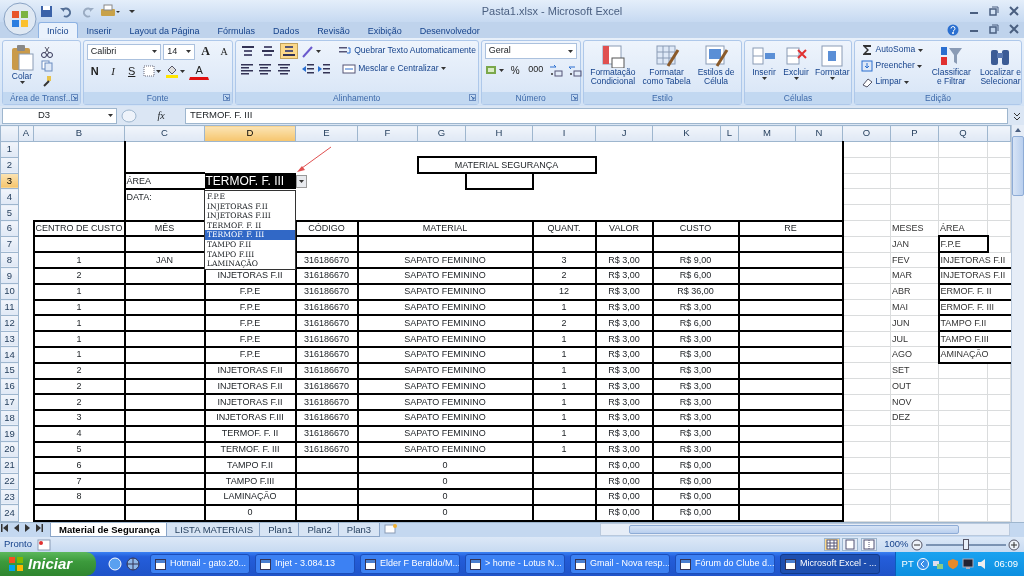 Image resolution: width=1024 pixels, height=576 pixels. I want to click on align-left-icon, so click(246, 68).